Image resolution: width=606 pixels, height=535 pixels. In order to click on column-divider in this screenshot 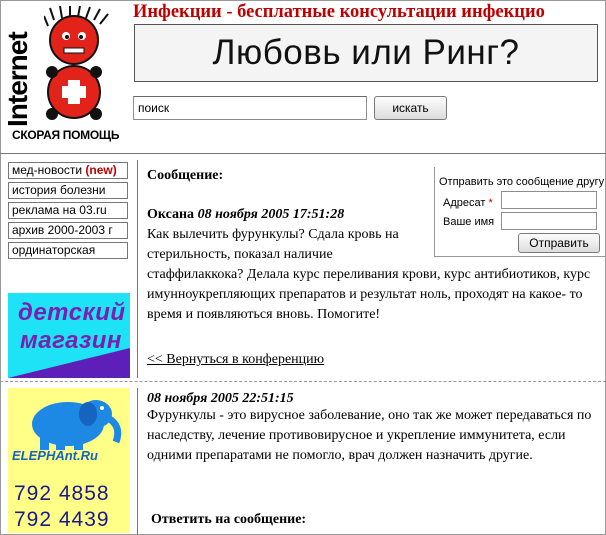, I will do `click(137, 269)`.